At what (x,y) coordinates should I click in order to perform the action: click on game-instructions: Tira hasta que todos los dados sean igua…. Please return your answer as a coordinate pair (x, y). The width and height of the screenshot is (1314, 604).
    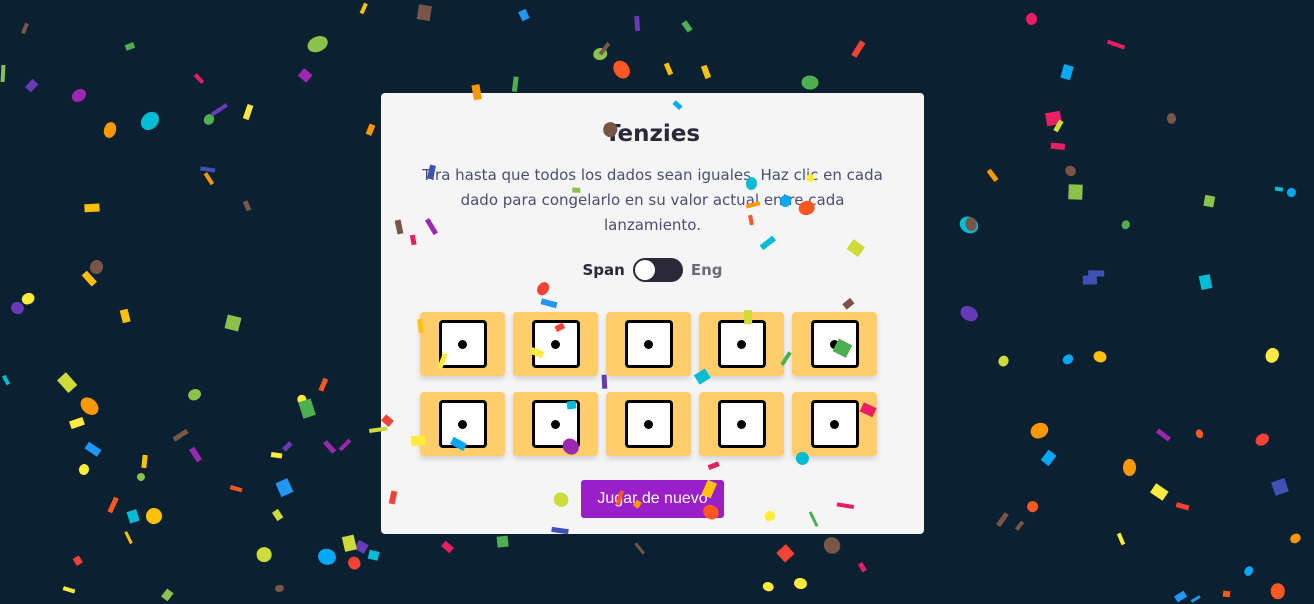
    Looking at the image, I should click on (652, 200).